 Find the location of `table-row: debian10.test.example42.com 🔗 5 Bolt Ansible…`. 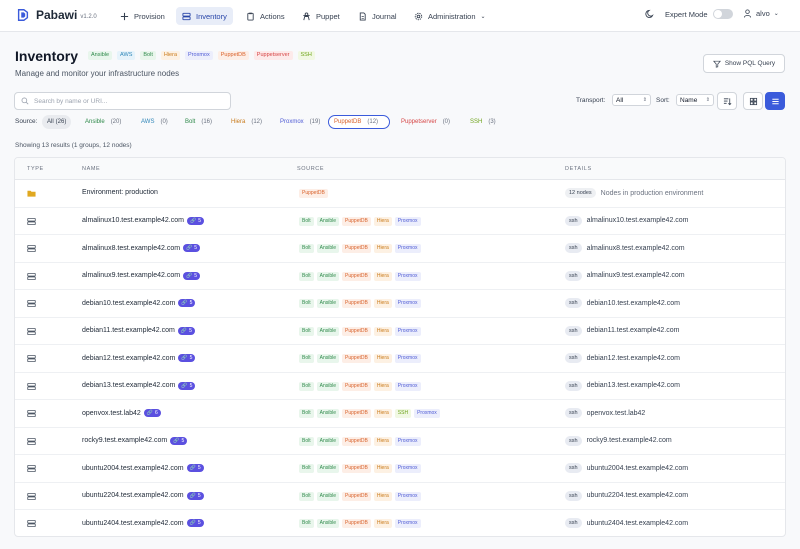

table-row: debian10.test.example42.com 🔗 5 Bolt Ansible… is located at coordinates (400, 304).